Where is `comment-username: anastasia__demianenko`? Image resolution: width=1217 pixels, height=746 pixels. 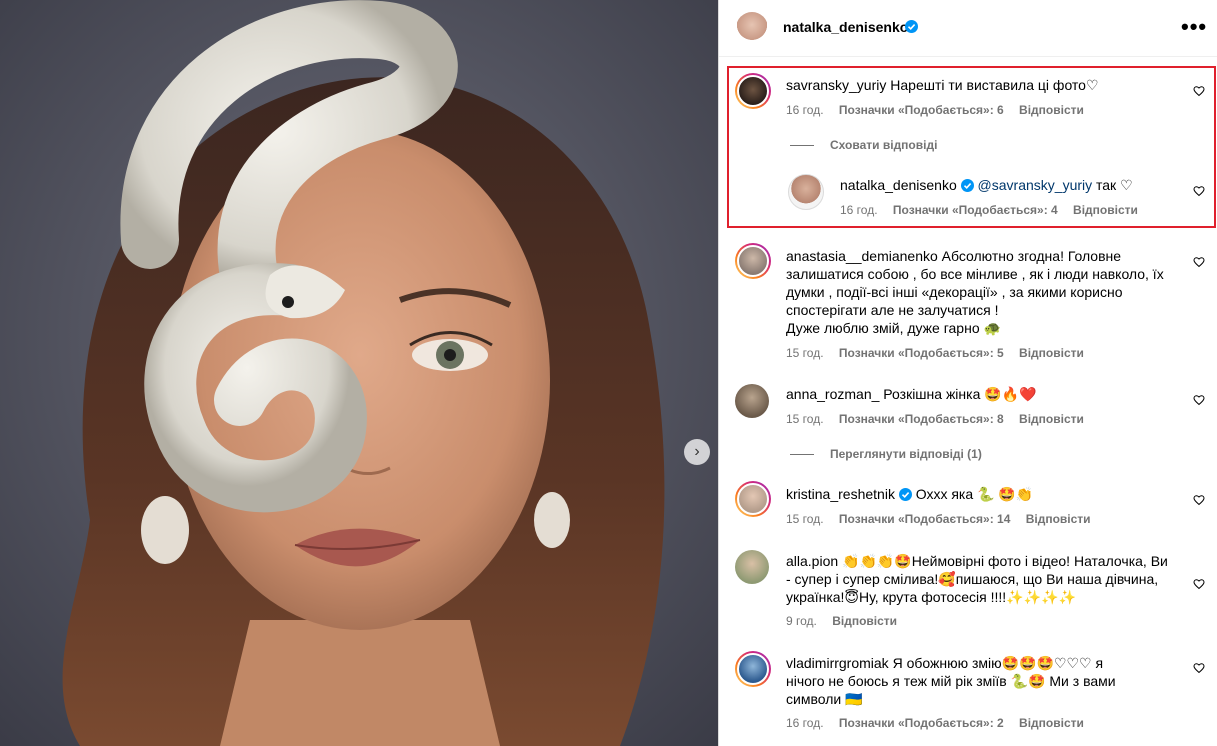 comment-username: anastasia__demianenko is located at coordinates (862, 256).